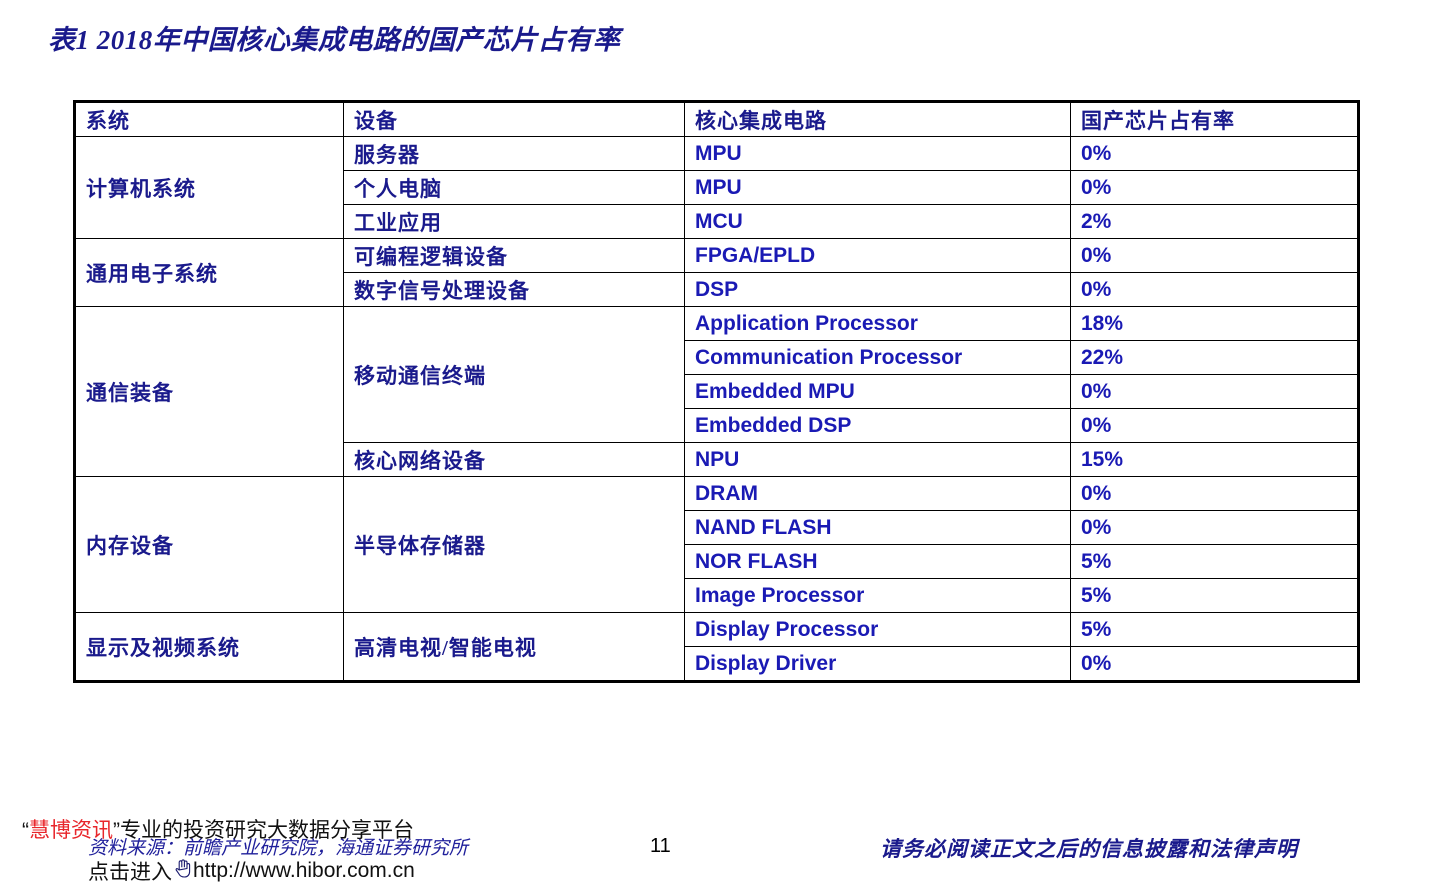 The width and height of the screenshot is (1440, 886). I want to click on cell-device: 个人电脑, so click(514, 187).